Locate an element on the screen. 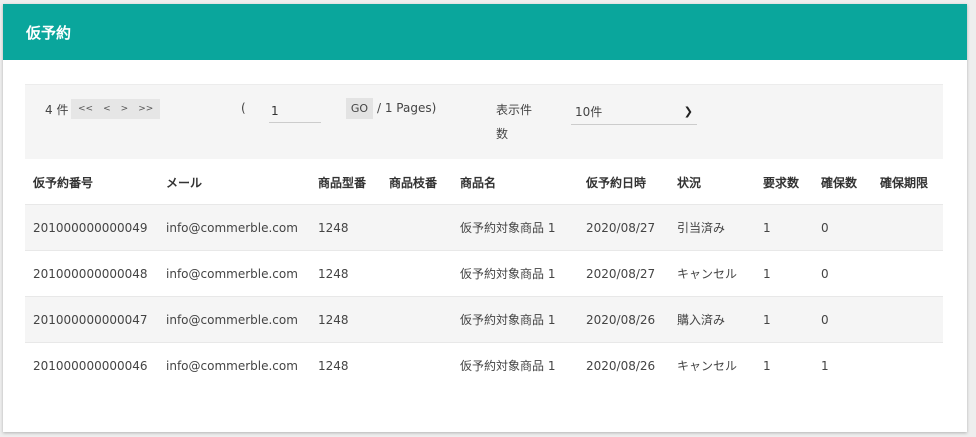  pager-buttons: << < > >> is located at coordinates (116, 109).